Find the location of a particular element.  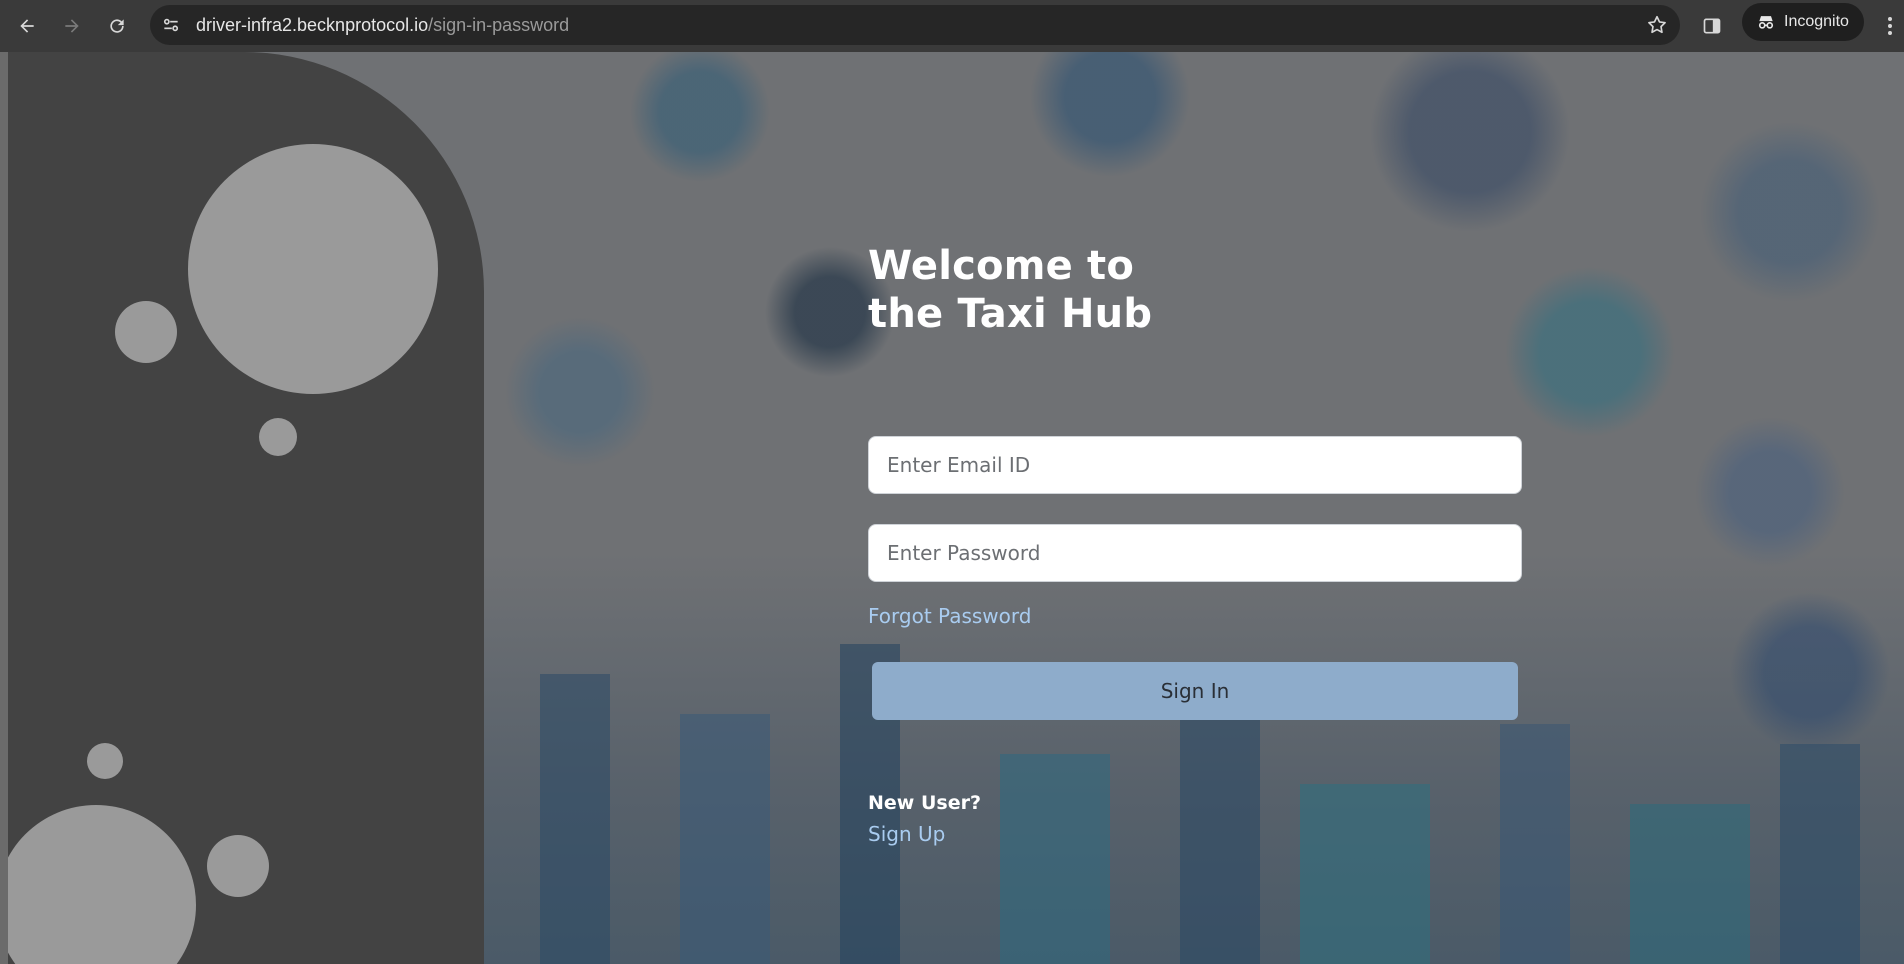

forward-arrow-icon is located at coordinates (72, 26).